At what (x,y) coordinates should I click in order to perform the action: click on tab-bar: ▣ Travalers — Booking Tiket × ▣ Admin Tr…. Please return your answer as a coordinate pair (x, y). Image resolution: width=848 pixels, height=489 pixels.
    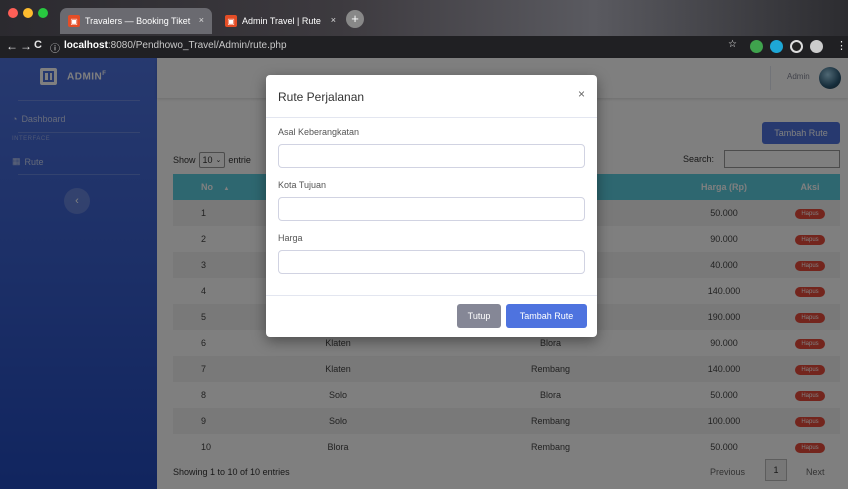
    Looking at the image, I should click on (424, 18).